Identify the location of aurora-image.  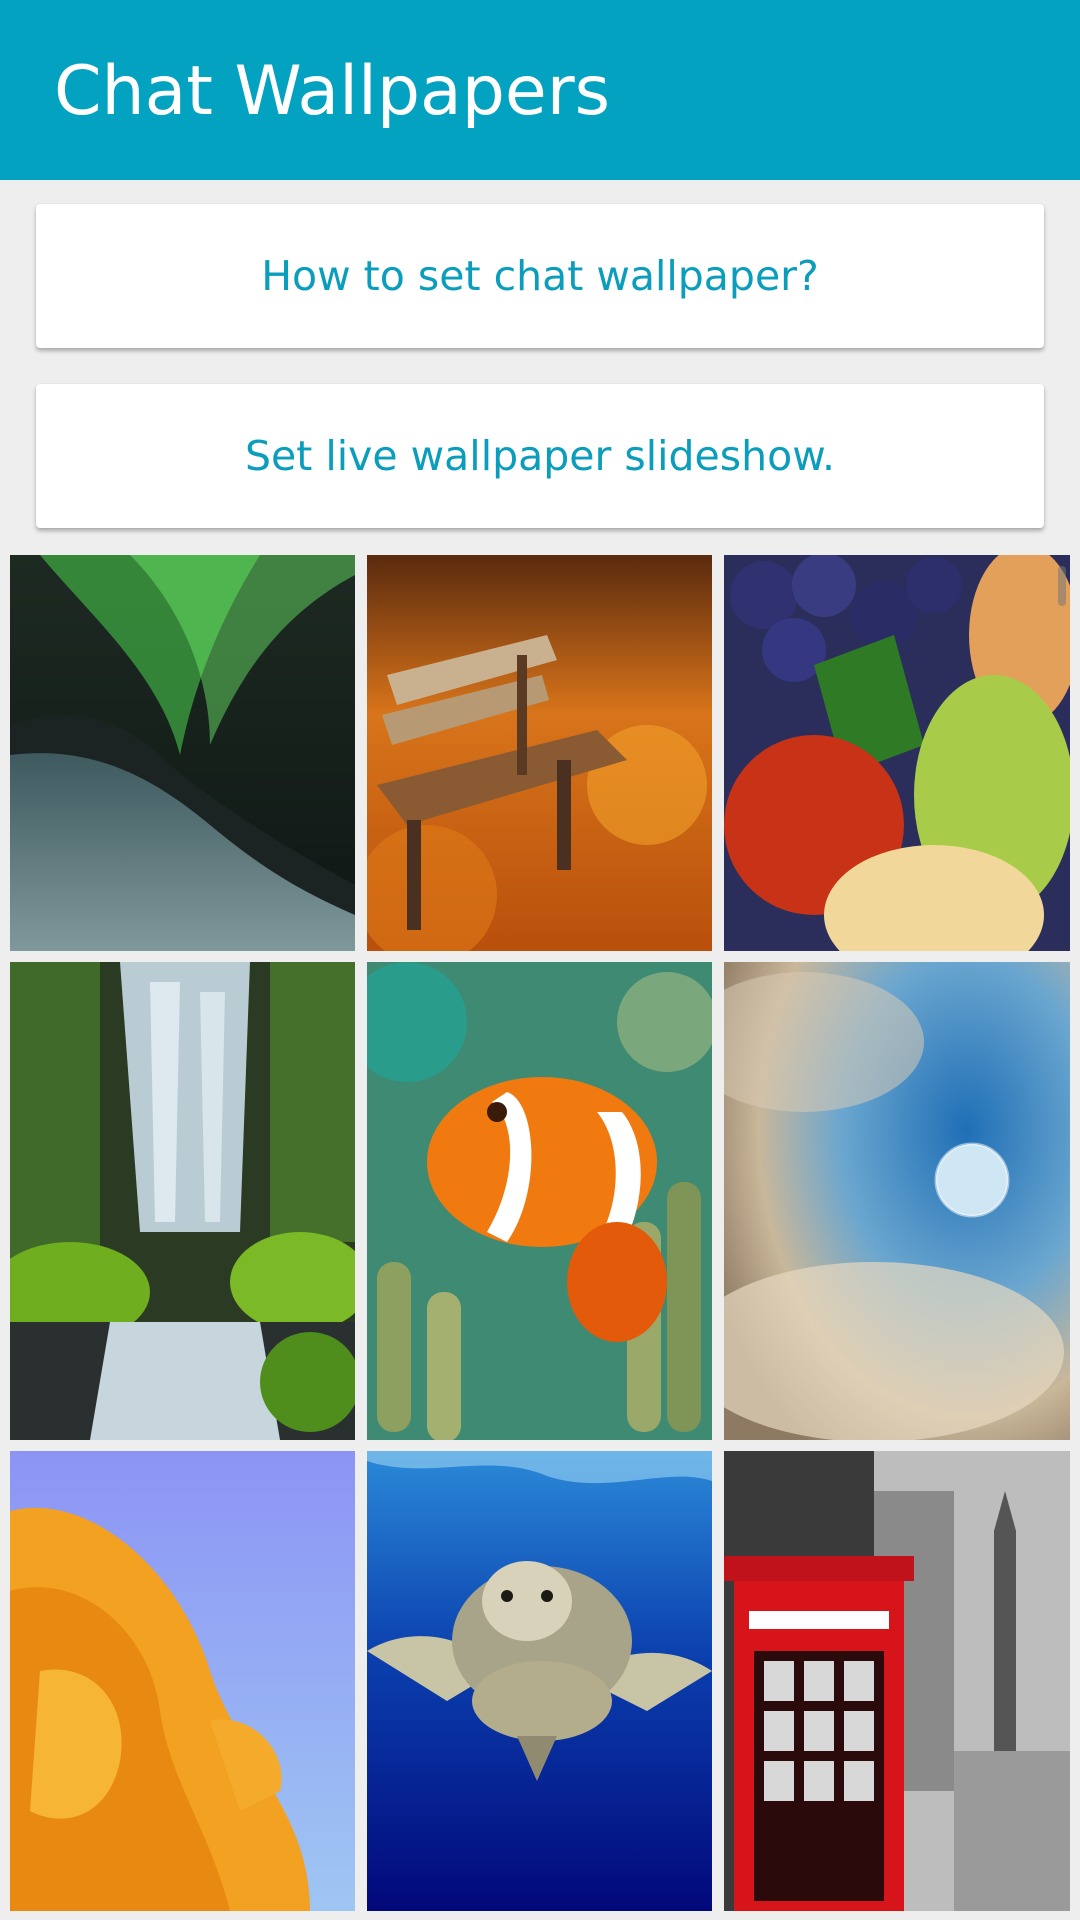
(182, 753).